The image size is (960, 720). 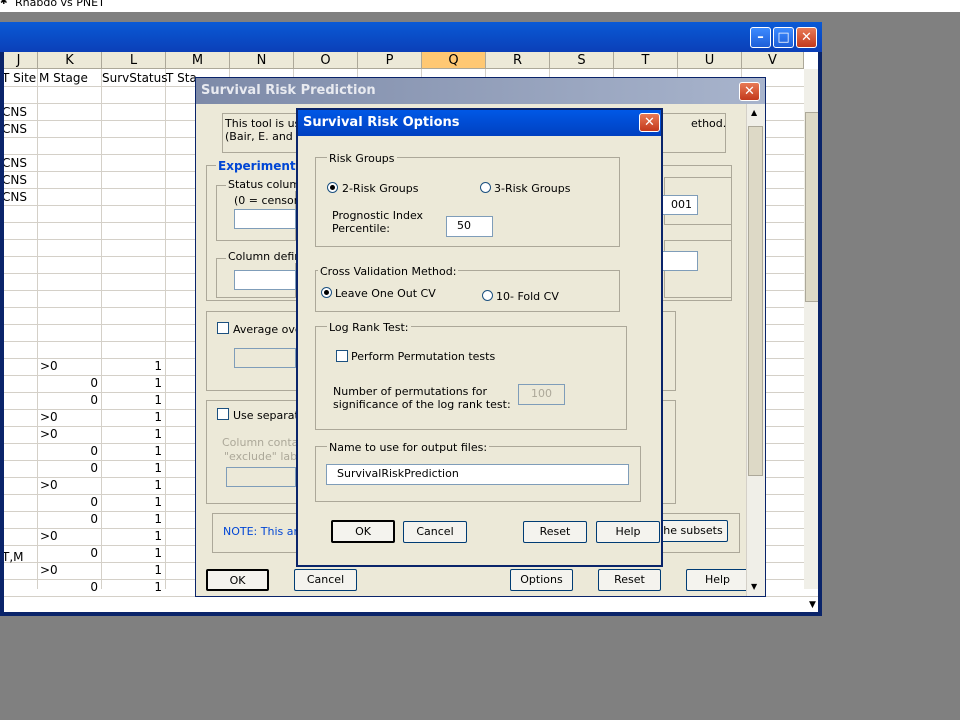 What do you see at coordinates (783, 37) in the screenshot?
I see `maximize-icon: □` at bounding box center [783, 37].